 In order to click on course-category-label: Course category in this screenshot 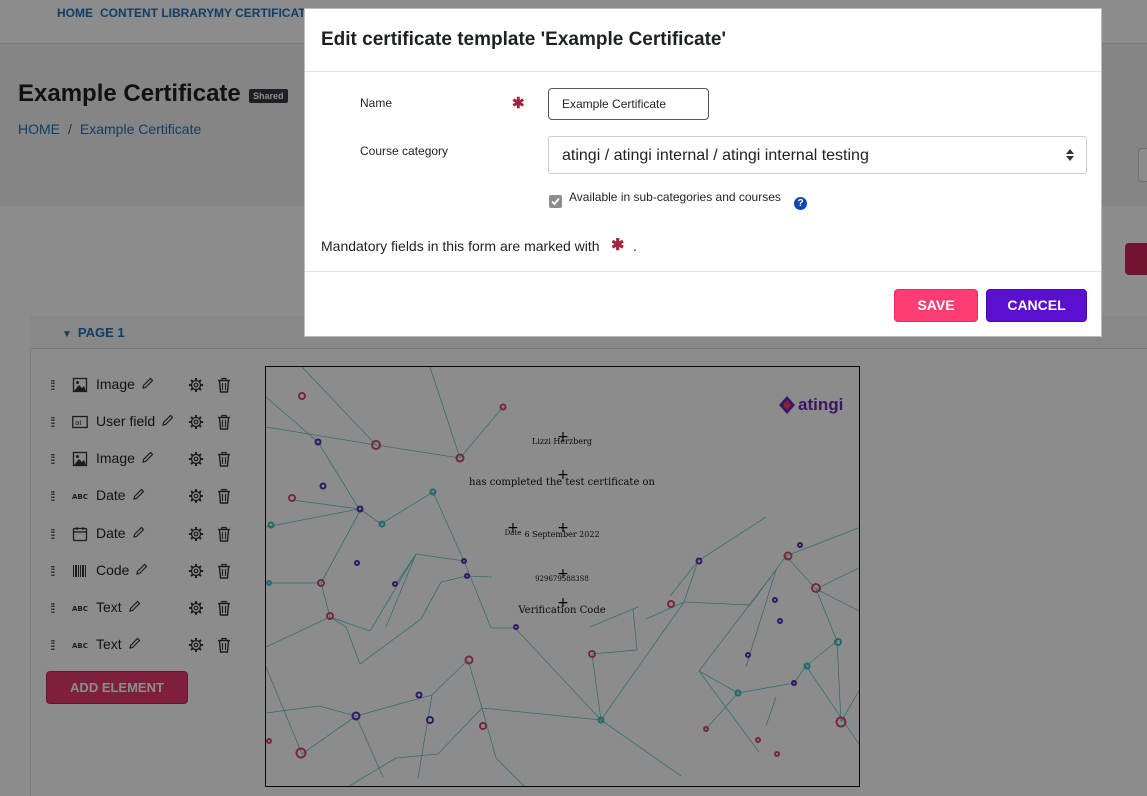, I will do `click(404, 151)`.